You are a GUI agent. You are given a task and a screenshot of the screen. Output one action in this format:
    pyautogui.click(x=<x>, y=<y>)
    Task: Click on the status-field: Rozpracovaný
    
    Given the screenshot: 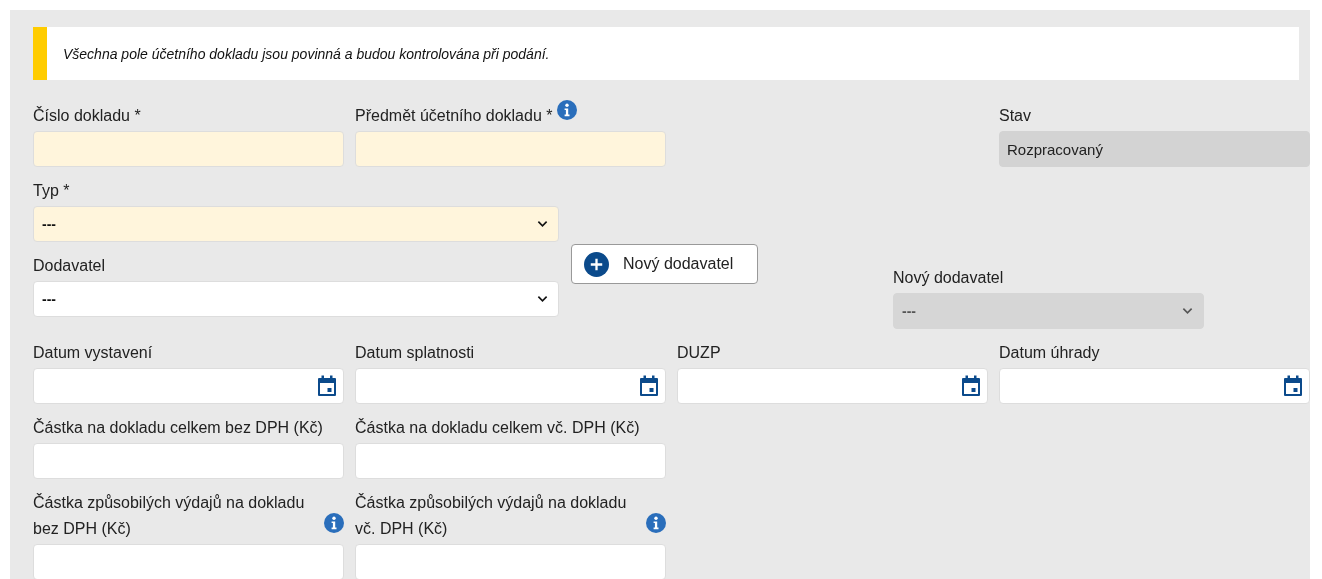 What is the action you would take?
    pyautogui.click(x=1154, y=149)
    